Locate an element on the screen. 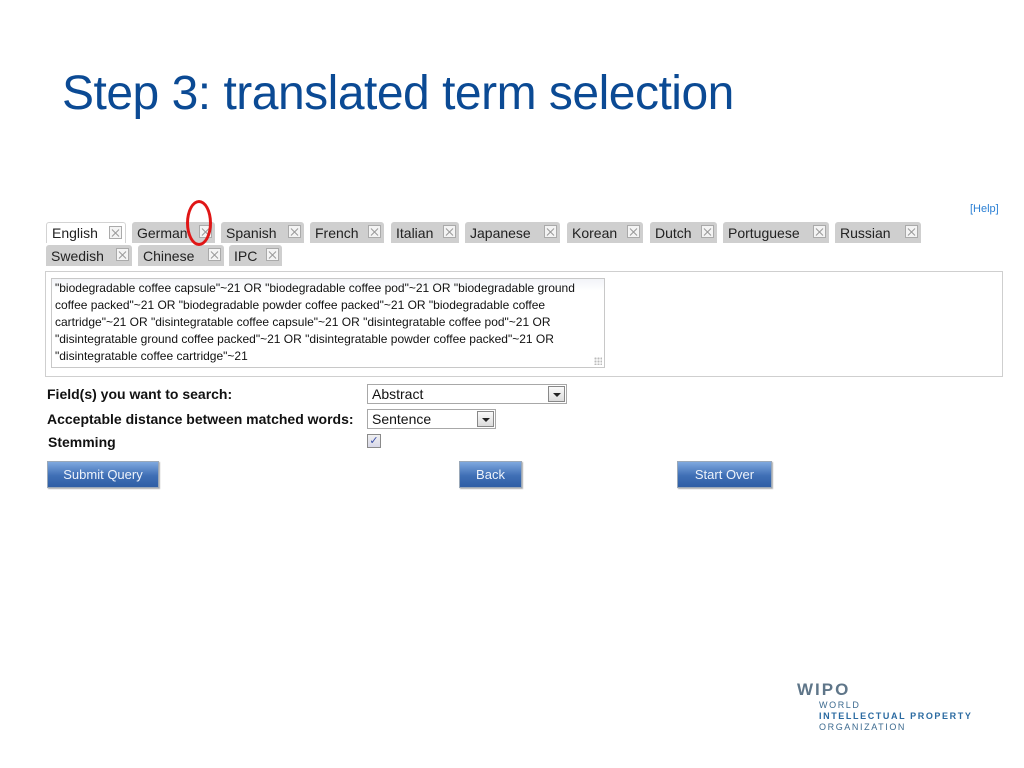  tab-japanese: Japanese is located at coordinates (512, 232).